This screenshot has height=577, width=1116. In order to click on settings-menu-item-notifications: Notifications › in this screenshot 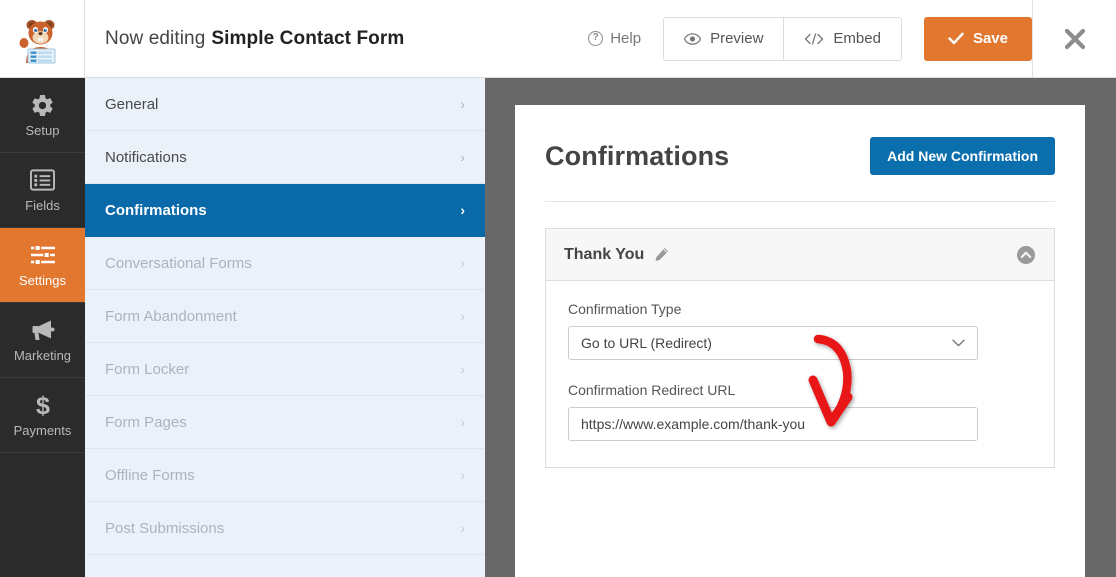, I will do `click(285, 157)`.